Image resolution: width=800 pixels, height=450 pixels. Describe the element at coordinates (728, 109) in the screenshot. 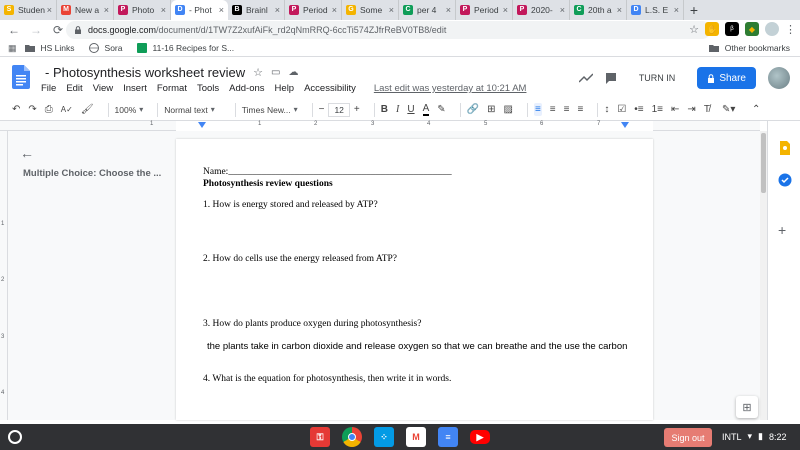

I see `editing-mode-icon: ✎▾` at that location.